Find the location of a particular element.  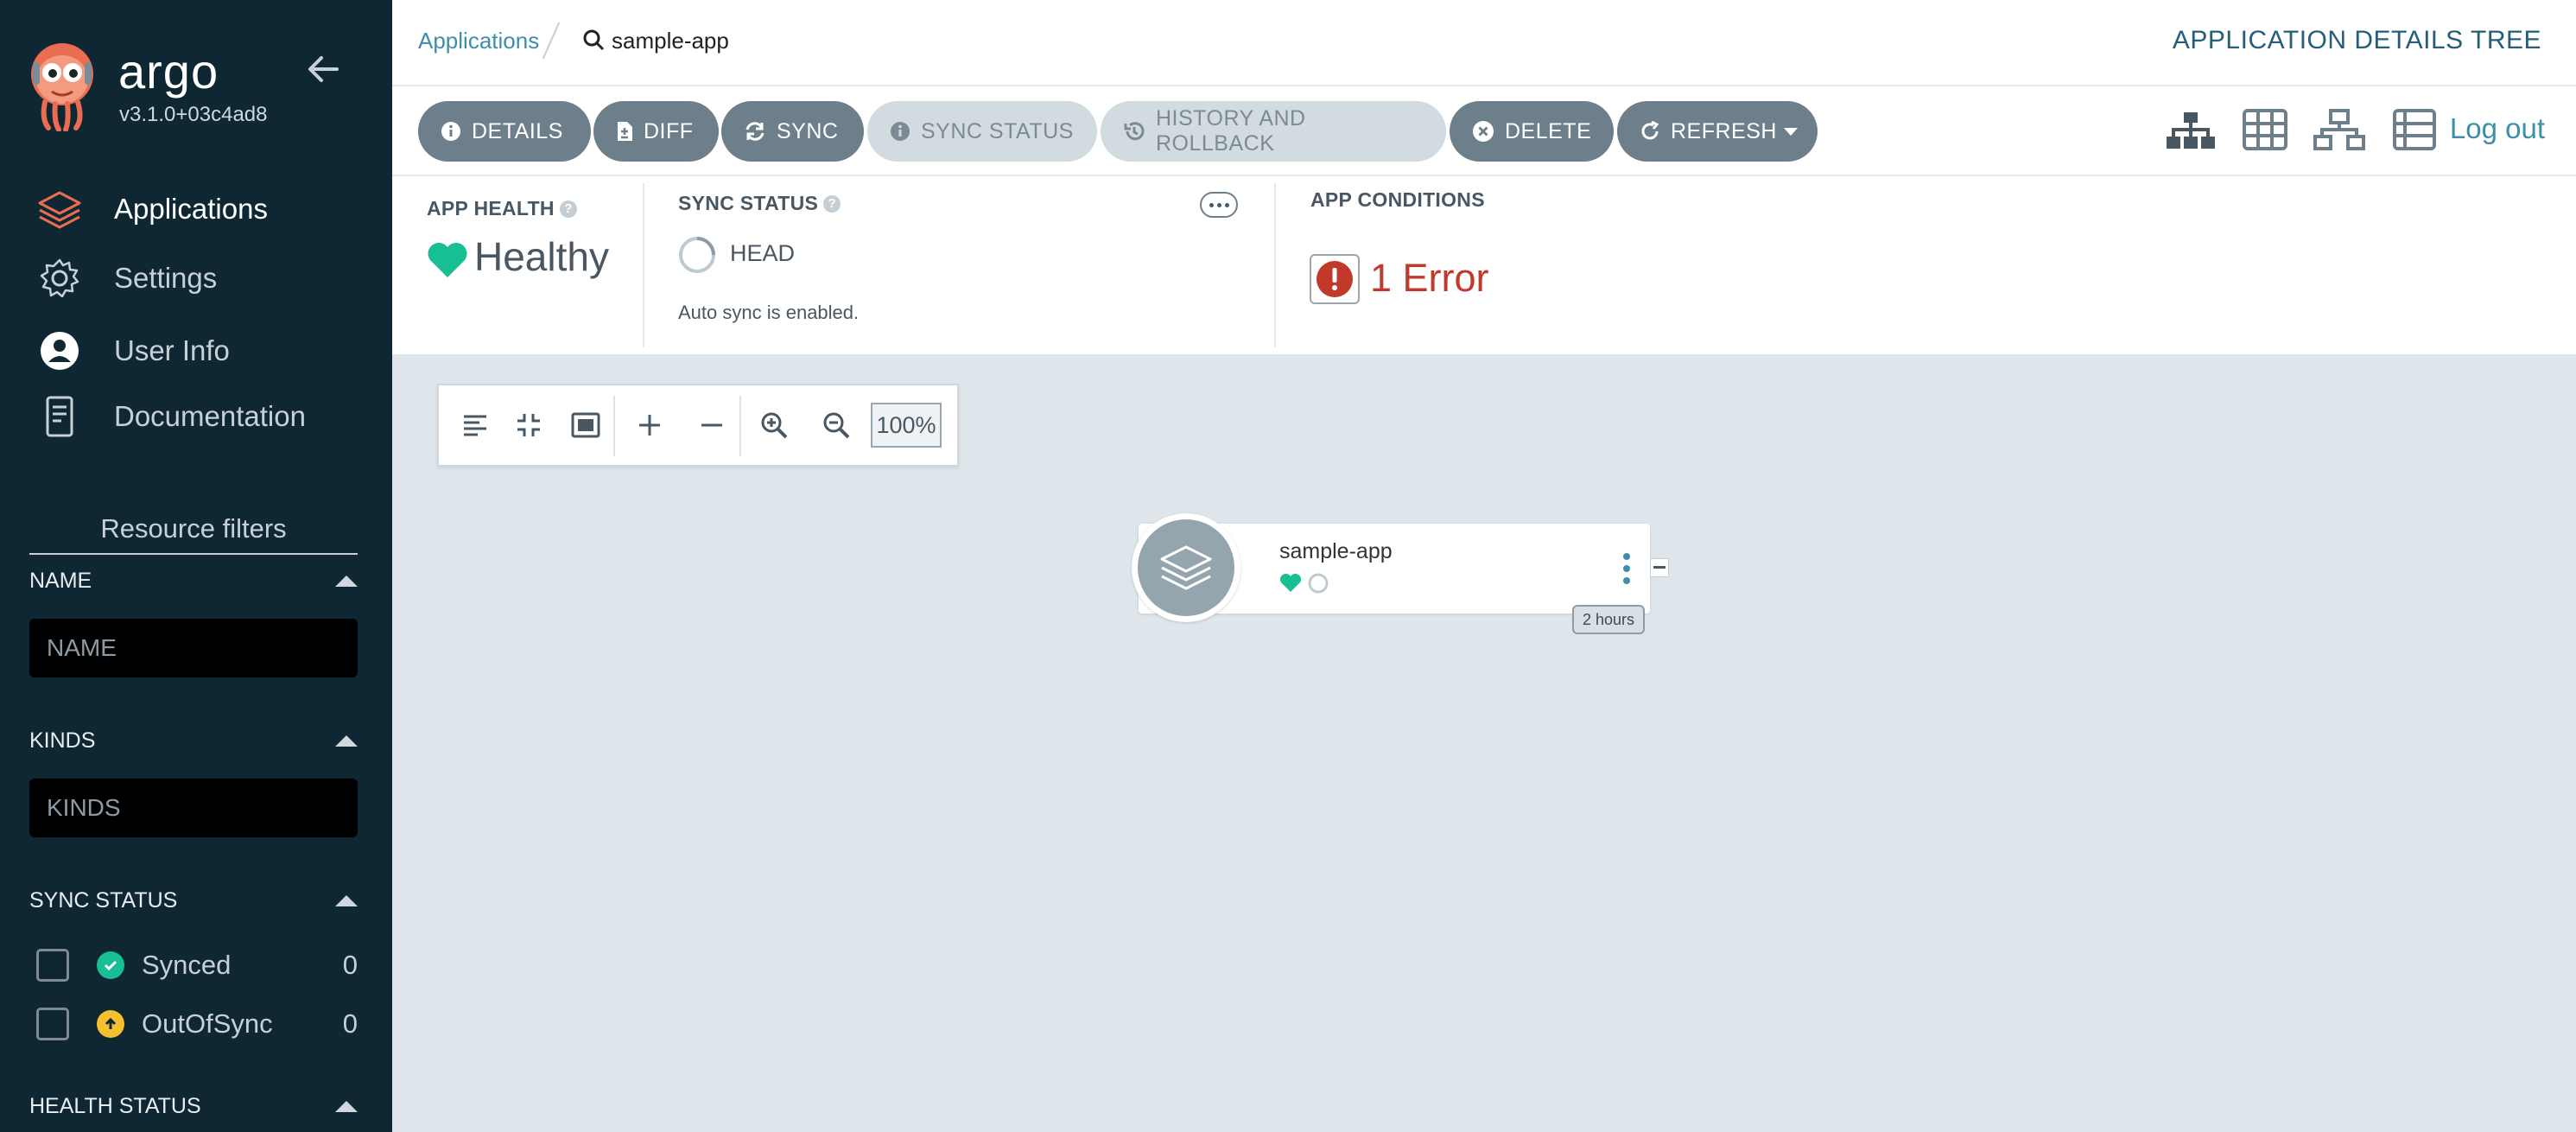

synced-label: Synced is located at coordinates (187, 965).